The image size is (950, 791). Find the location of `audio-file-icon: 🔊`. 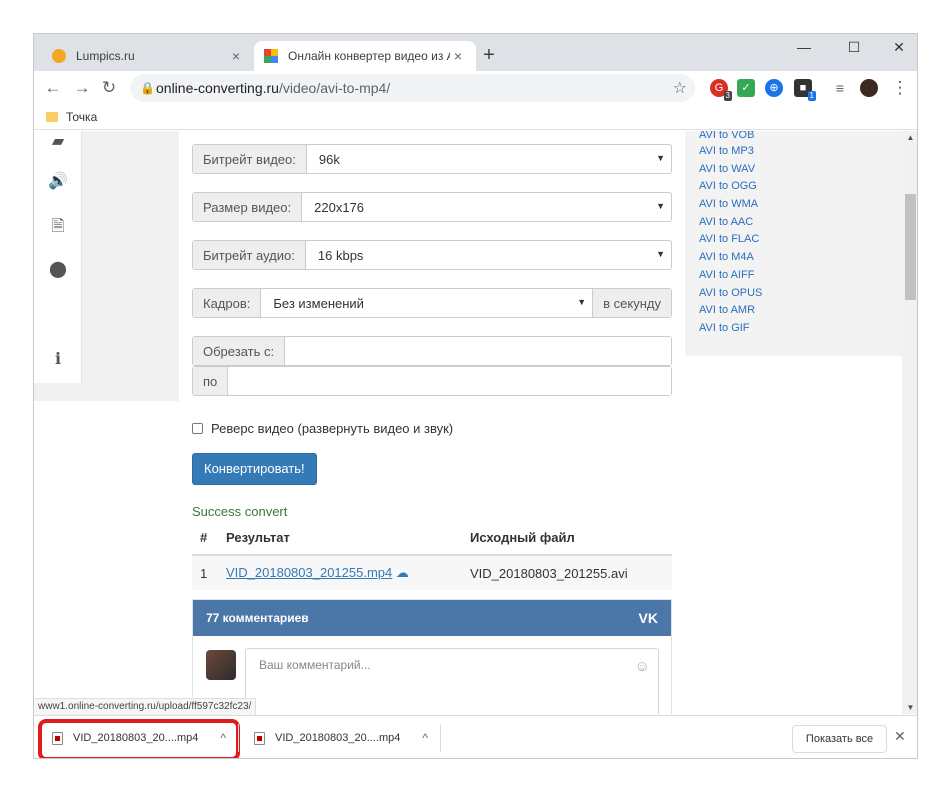

audio-file-icon: 🔊 is located at coordinates (58, 181).